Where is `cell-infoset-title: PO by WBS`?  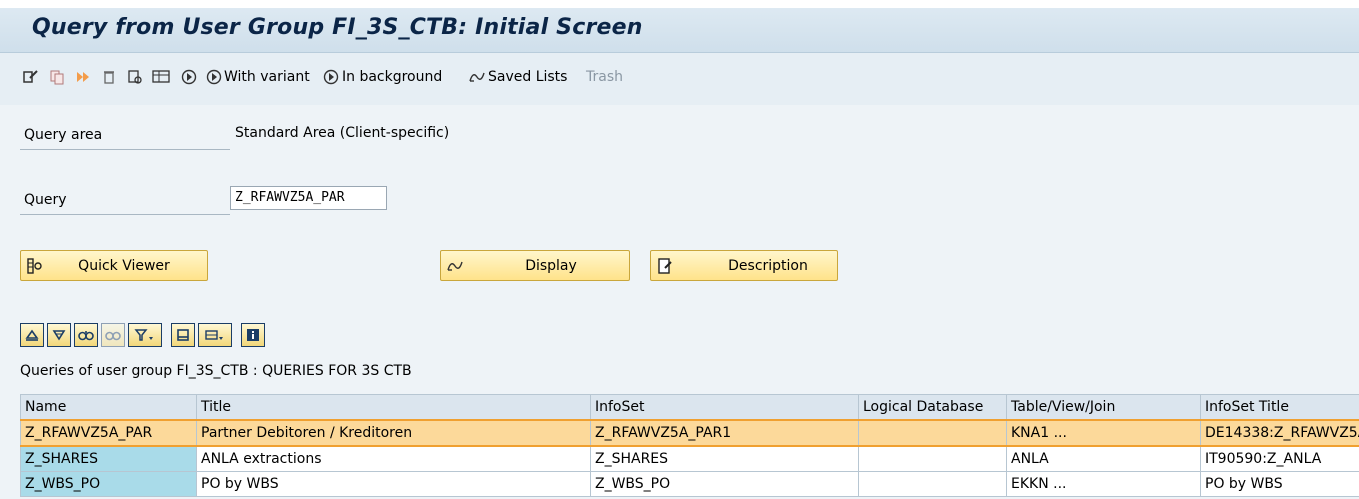 cell-infoset-title: PO by WBS is located at coordinates (1279, 484).